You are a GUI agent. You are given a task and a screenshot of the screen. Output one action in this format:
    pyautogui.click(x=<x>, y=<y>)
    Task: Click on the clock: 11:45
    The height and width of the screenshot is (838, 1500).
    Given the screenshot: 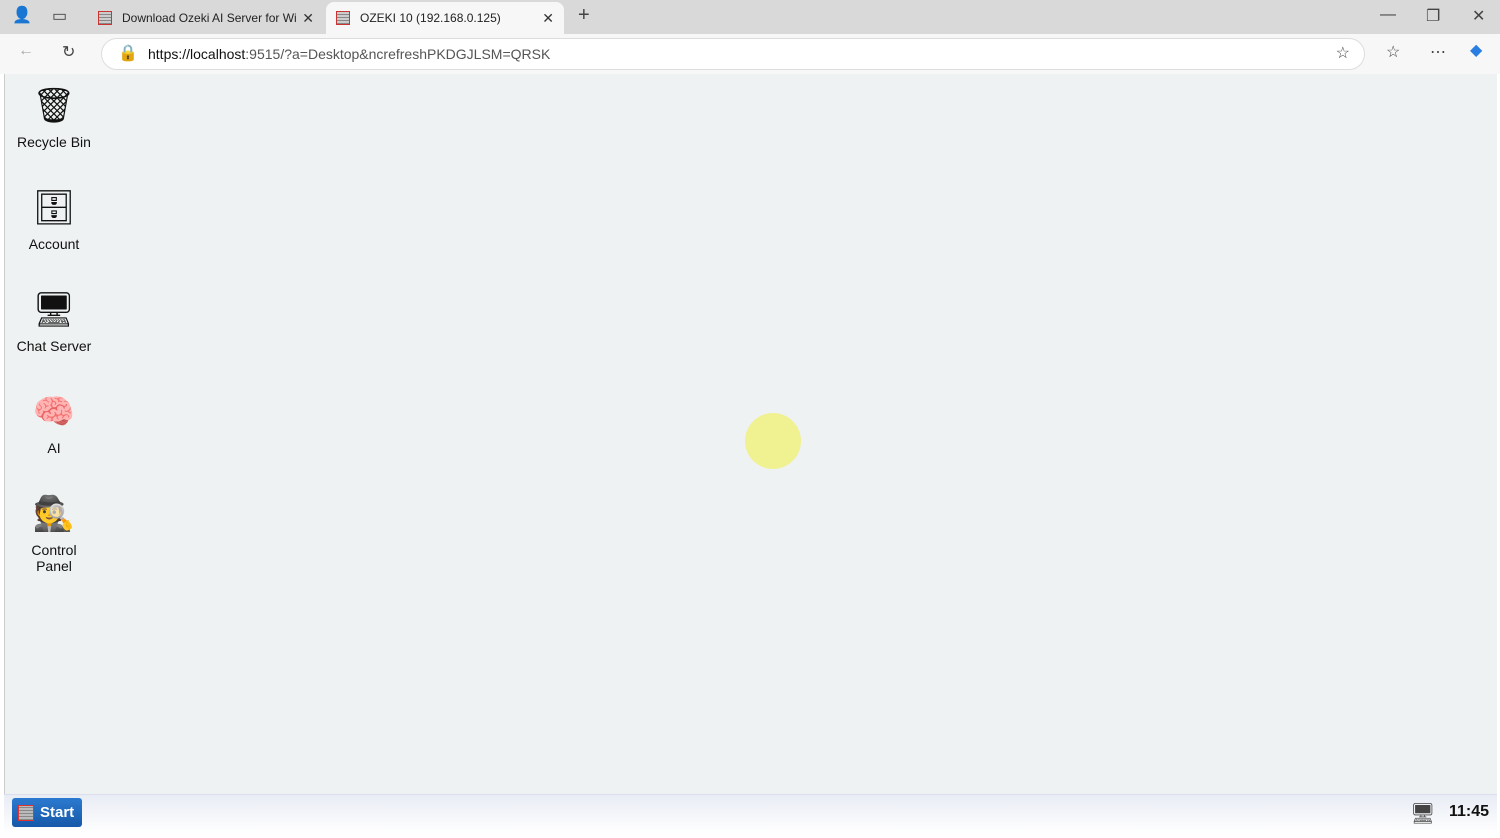 What is the action you would take?
    pyautogui.click(x=1468, y=811)
    